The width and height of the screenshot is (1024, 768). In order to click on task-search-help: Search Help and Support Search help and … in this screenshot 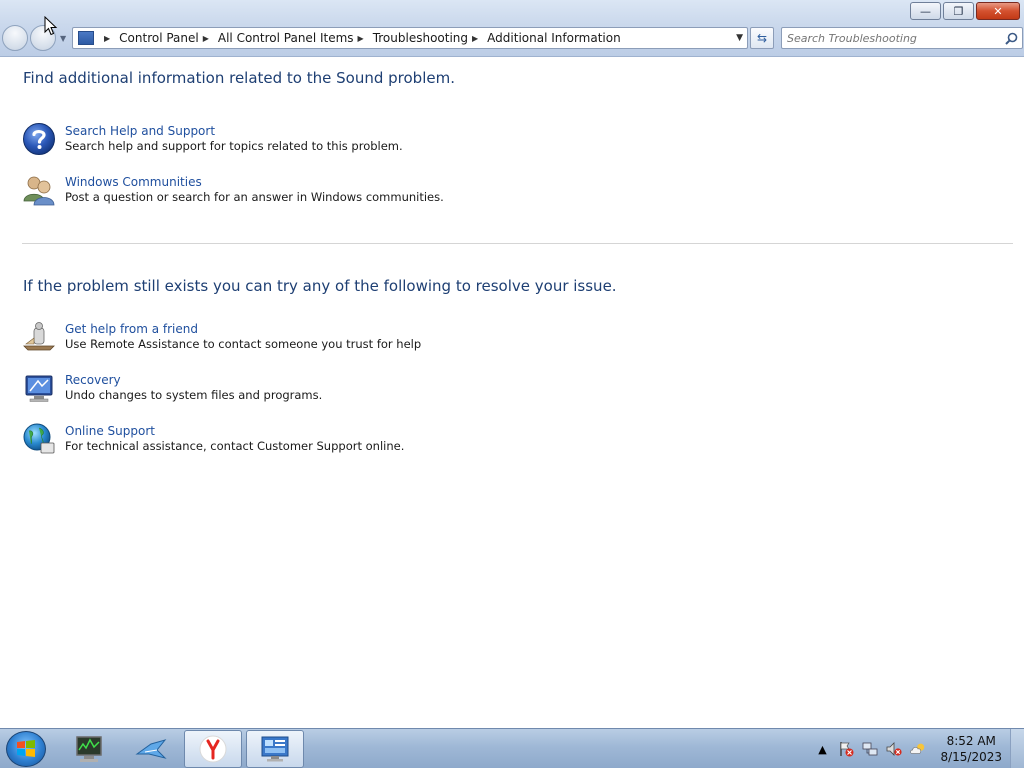, I will do `click(212, 139)`.